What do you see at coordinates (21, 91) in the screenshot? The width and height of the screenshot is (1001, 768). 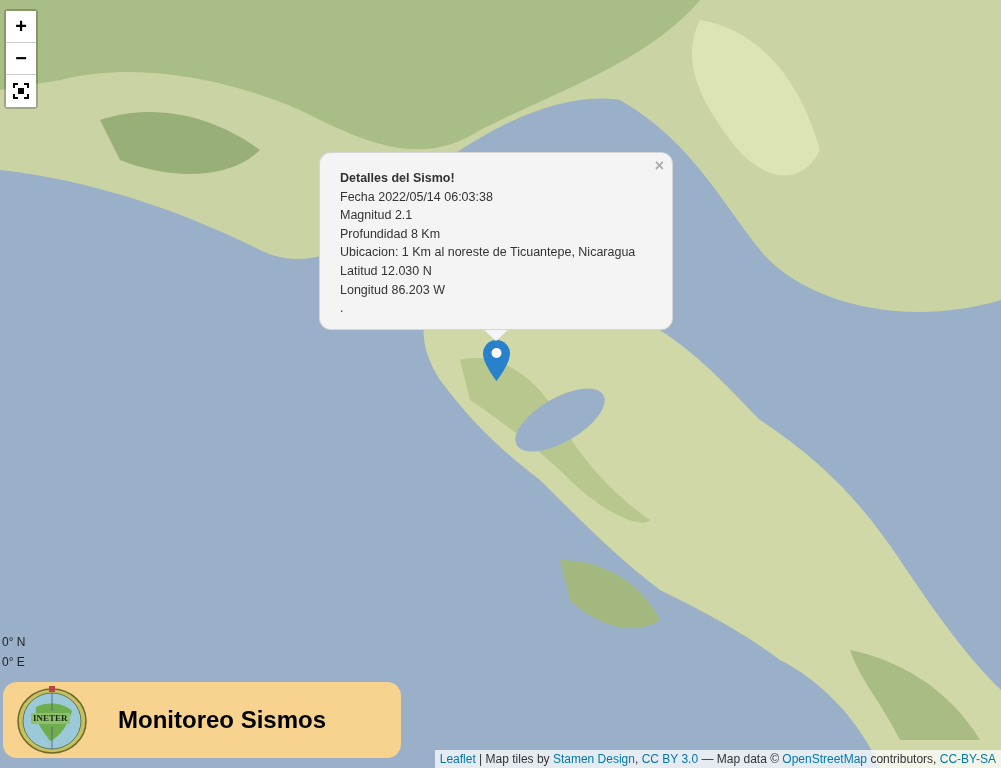 I see `fullscreen-icon` at bounding box center [21, 91].